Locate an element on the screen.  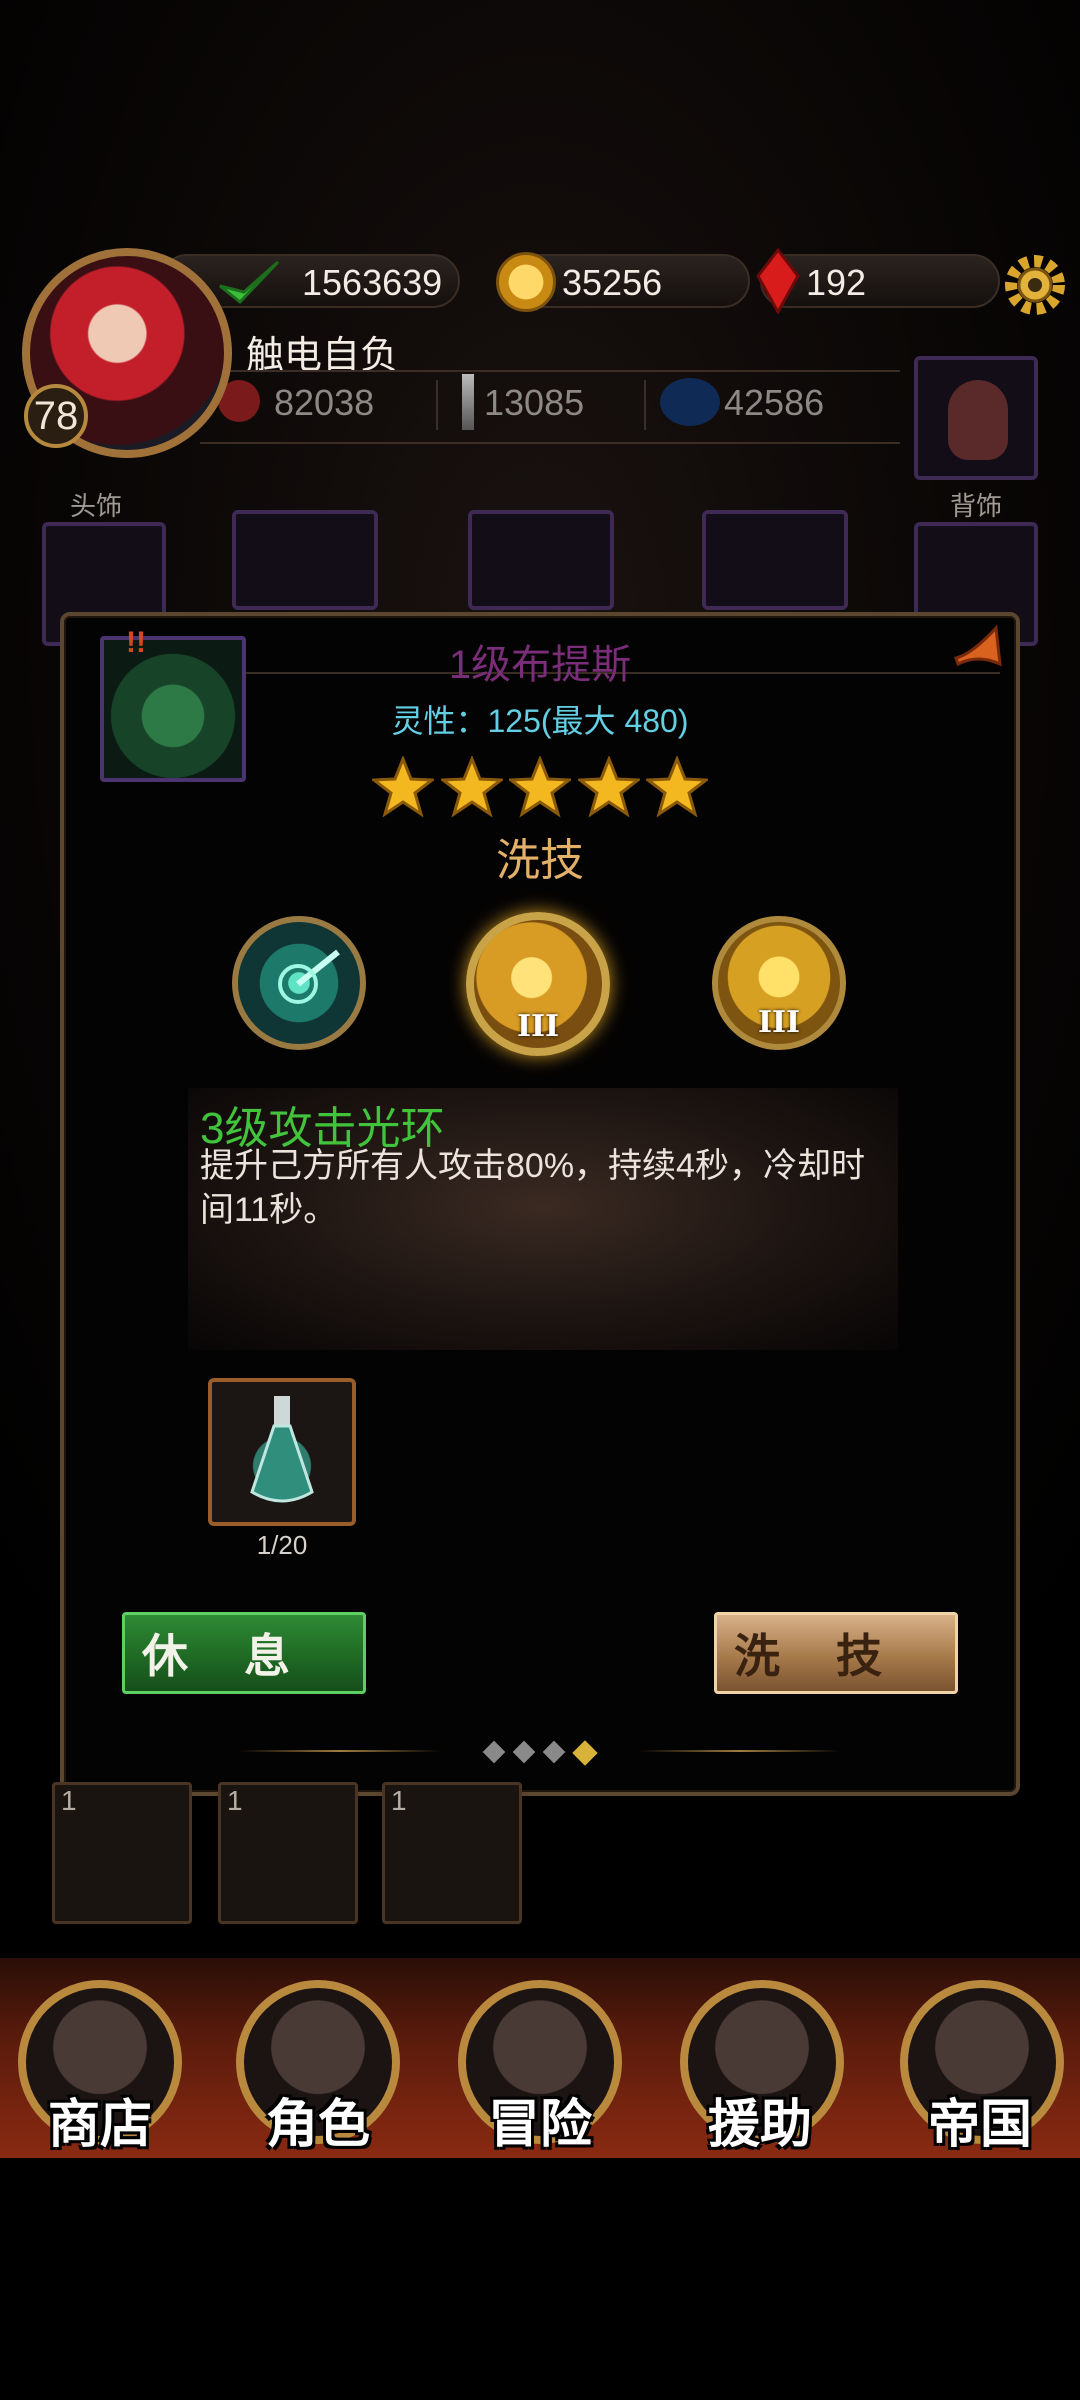
back-slot-label: 背饰 is located at coordinates (976, 506).